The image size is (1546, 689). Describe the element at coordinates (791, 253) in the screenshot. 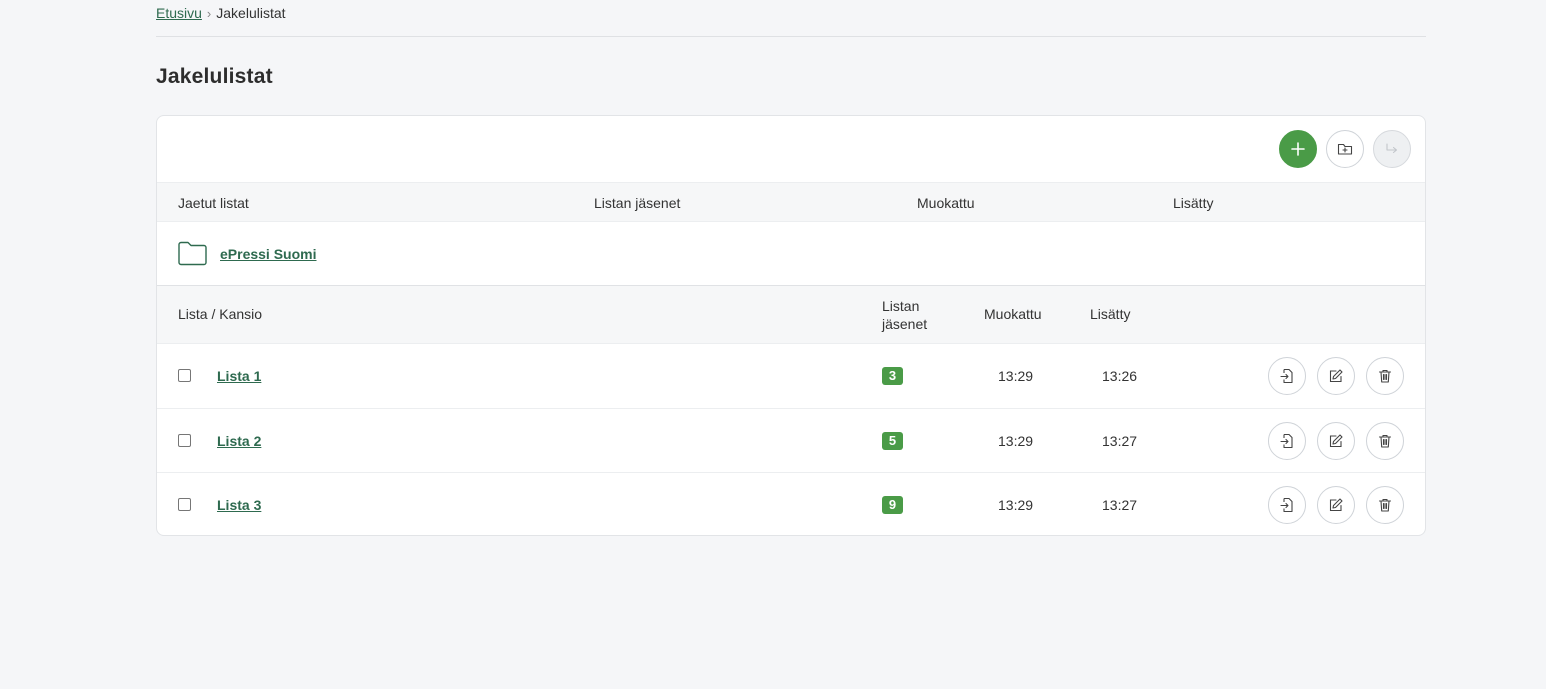

I see `shared-folder-row: ePressi Suomi` at that location.